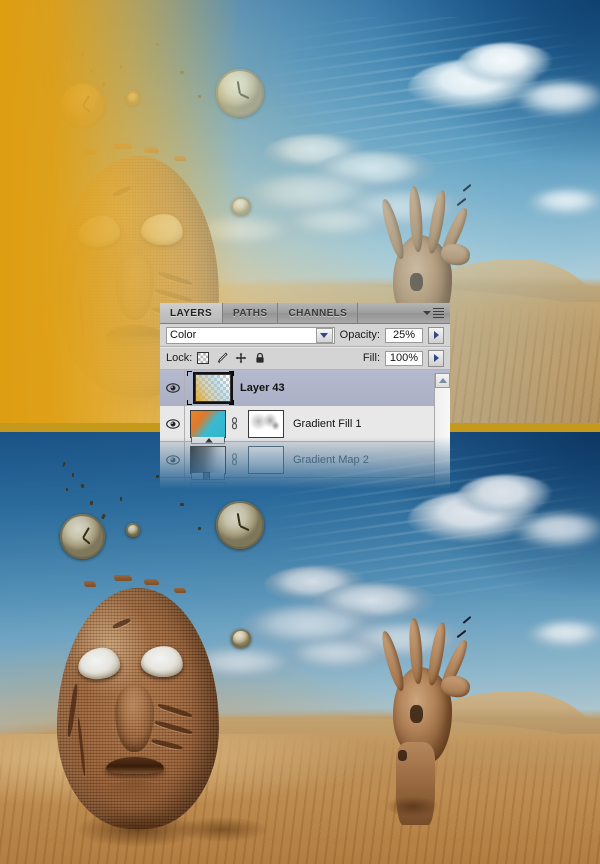 This screenshot has height=864, width=600. I want to click on tab-channels: CHANNELS, so click(318, 313).